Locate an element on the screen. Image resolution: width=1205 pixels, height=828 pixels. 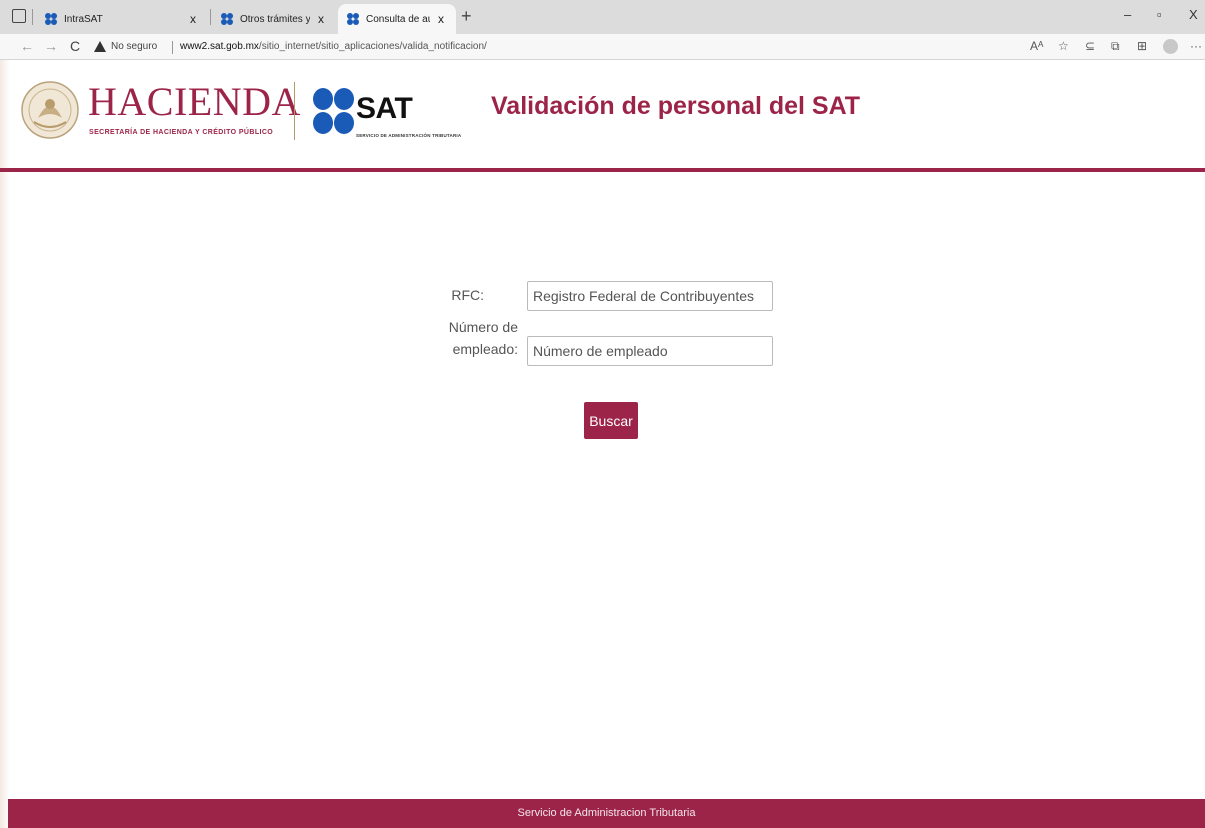
url-domain: www2.sat.gob.mx is located at coordinates (219, 46).